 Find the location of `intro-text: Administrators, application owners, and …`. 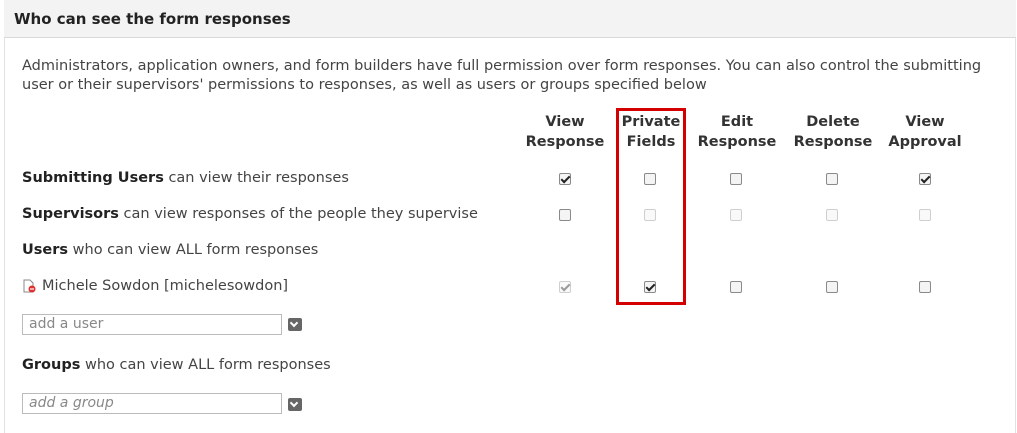

intro-text: Administrators, application owners, and … is located at coordinates (502, 75).